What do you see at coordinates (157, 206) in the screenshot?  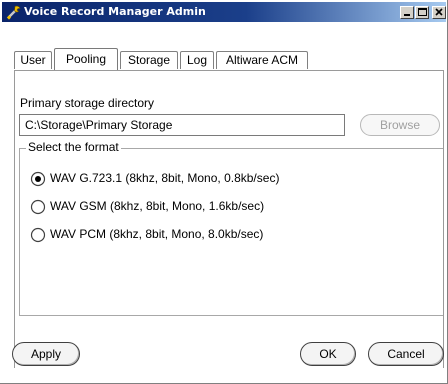 I see `format-option-label: WAV GSM (8khz, 8bit, Mono, 1.6kb/sec)` at bounding box center [157, 206].